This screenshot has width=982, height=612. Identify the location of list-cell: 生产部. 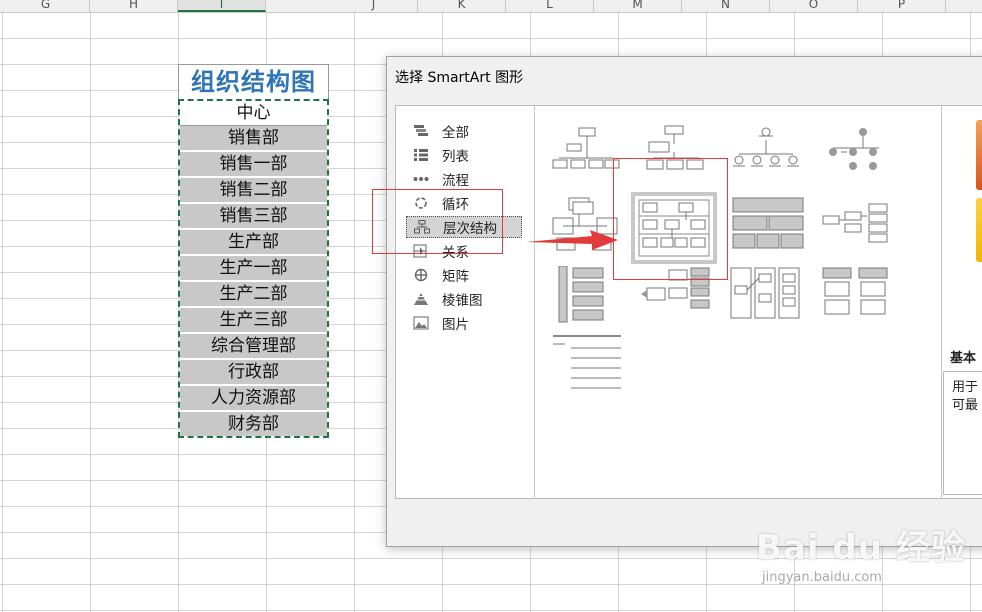
(253, 243).